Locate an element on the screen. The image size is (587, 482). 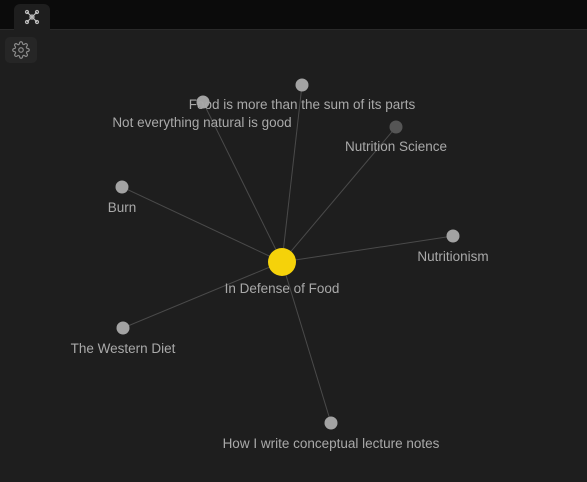
node-label-not-natural: Not everything natural is good is located at coordinates (201, 122).